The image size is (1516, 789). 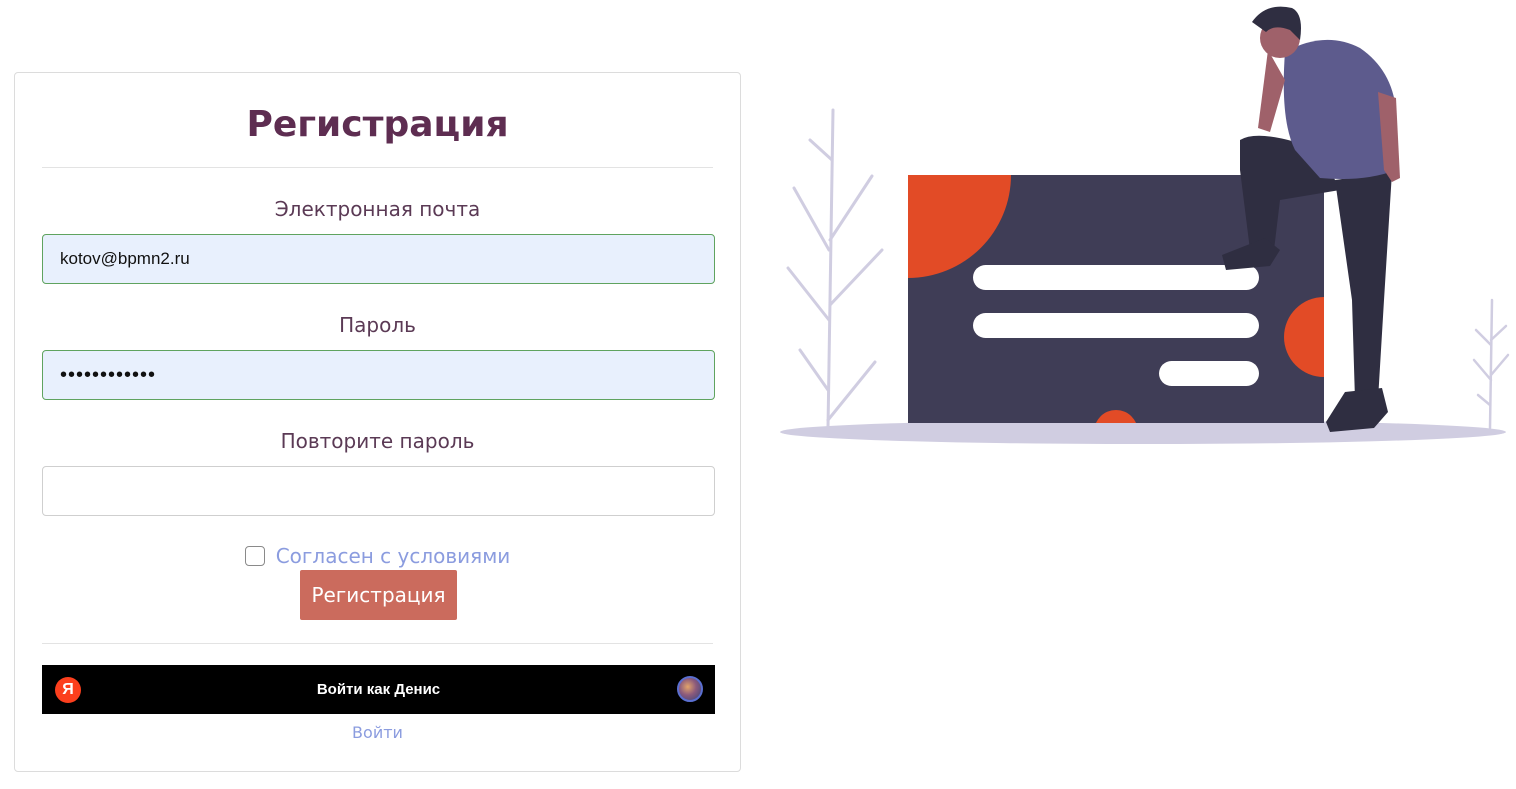 What do you see at coordinates (377, 441) in the screenshot?
I see `repeat-password-label: Повторите пароль` at bounding box center [377, 441].